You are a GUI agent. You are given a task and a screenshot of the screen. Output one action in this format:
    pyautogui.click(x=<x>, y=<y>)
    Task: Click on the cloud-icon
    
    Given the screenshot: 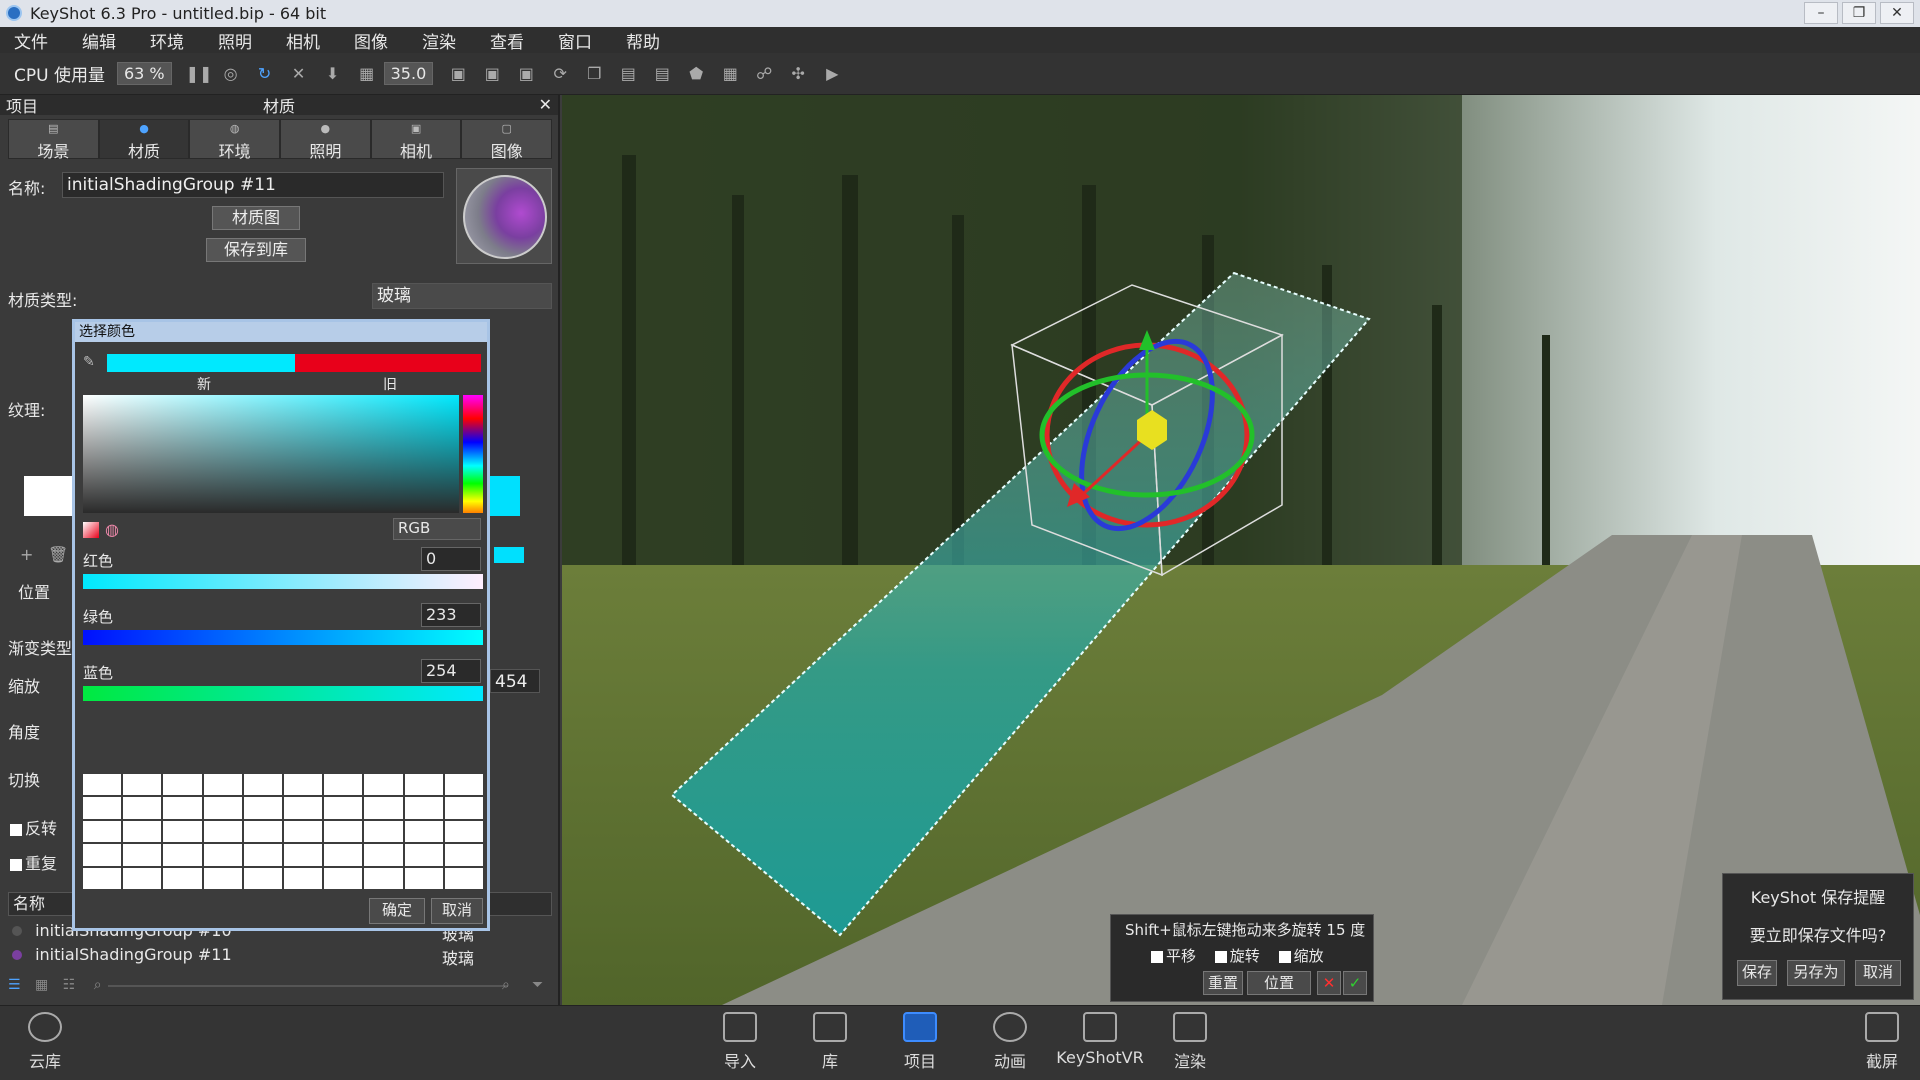 What is the action you would take?
    pyautogui.click(x=45, y=1027)
    